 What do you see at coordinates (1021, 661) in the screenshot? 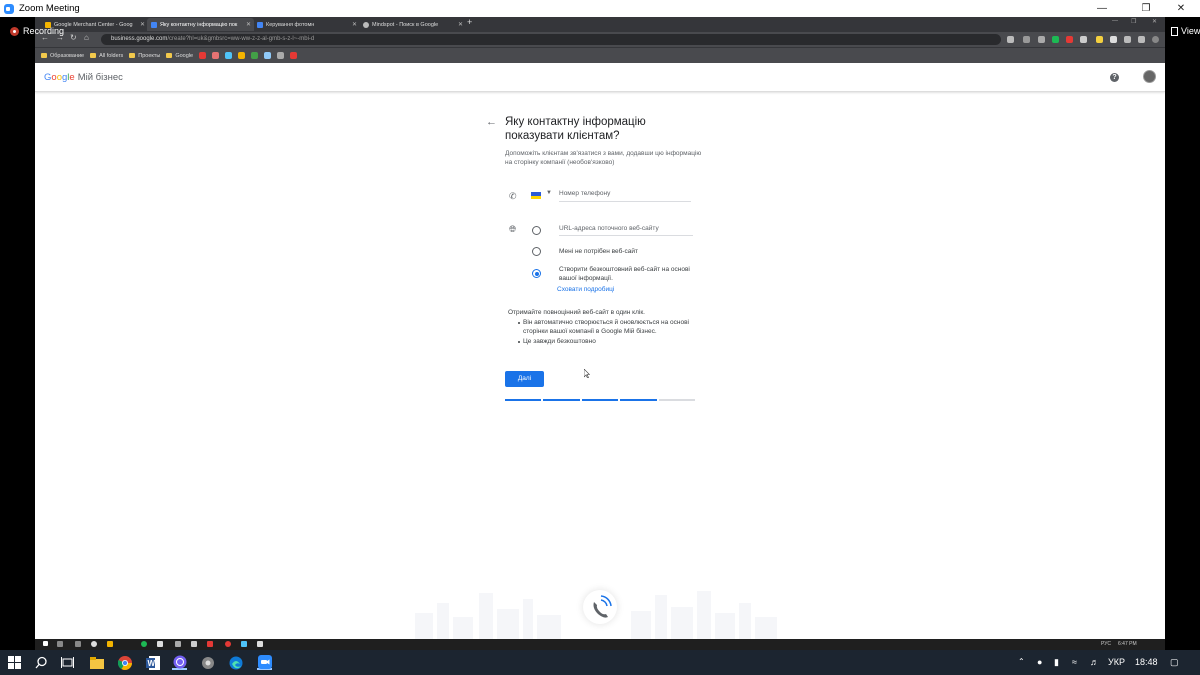
I see `chevron-up-icon: ⌃` at bounding box center [1021, 661].